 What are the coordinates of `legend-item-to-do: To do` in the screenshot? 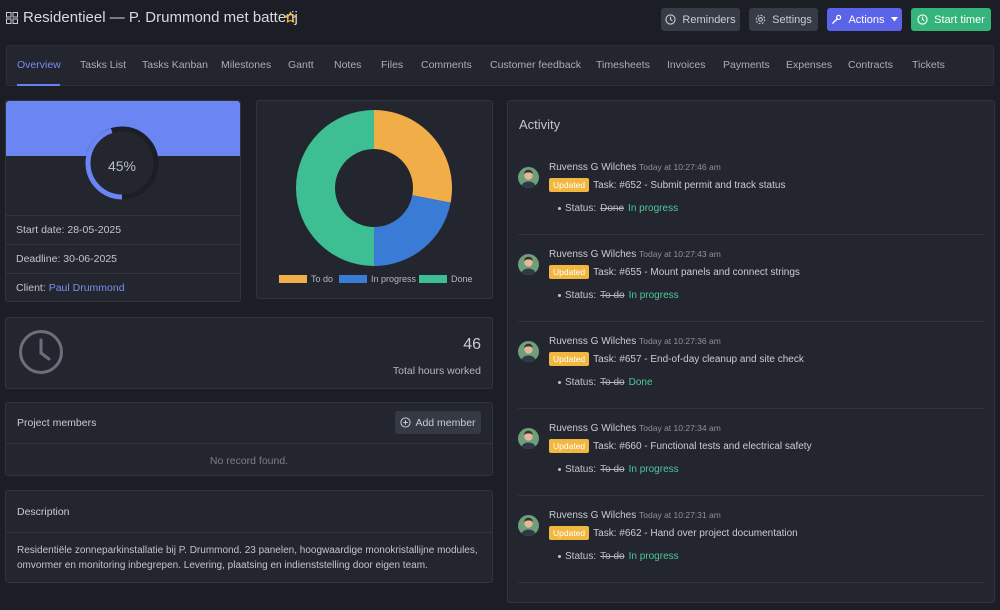 It's located at (306, 279).